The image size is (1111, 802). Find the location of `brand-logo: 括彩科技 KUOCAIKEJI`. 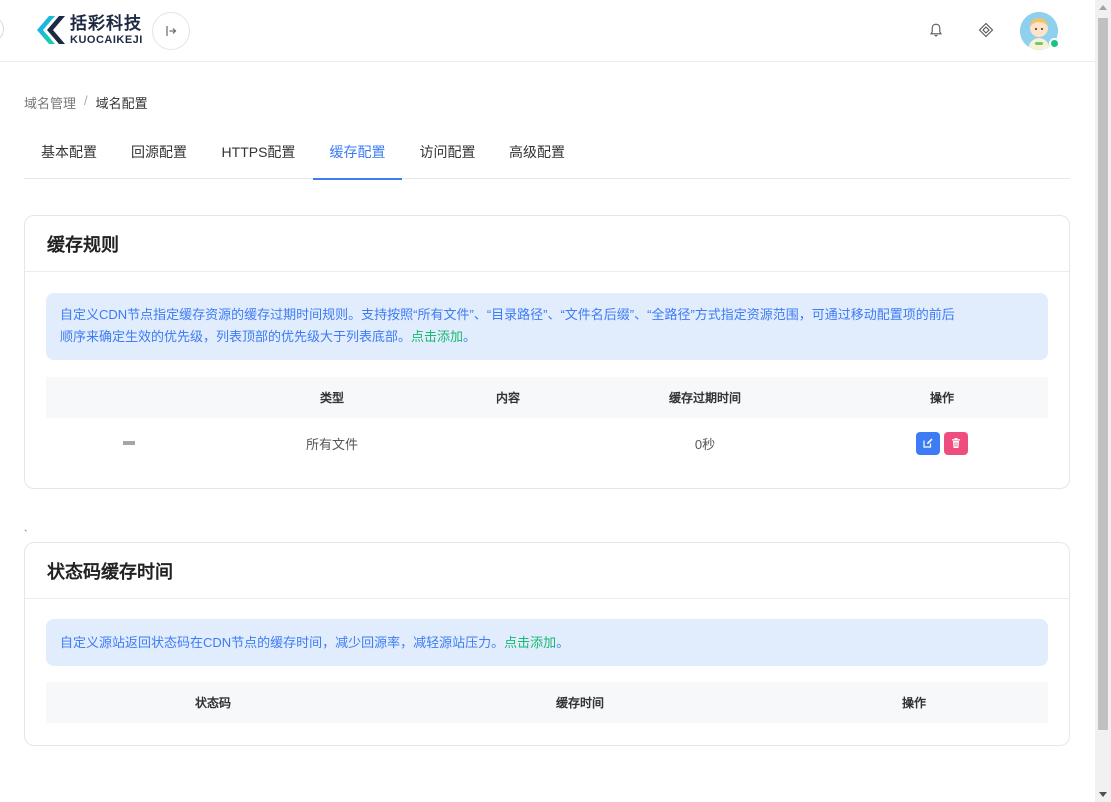

brand-logo: 括彩科技 KUOCAIKEJI is located at coordinates (87, 30).